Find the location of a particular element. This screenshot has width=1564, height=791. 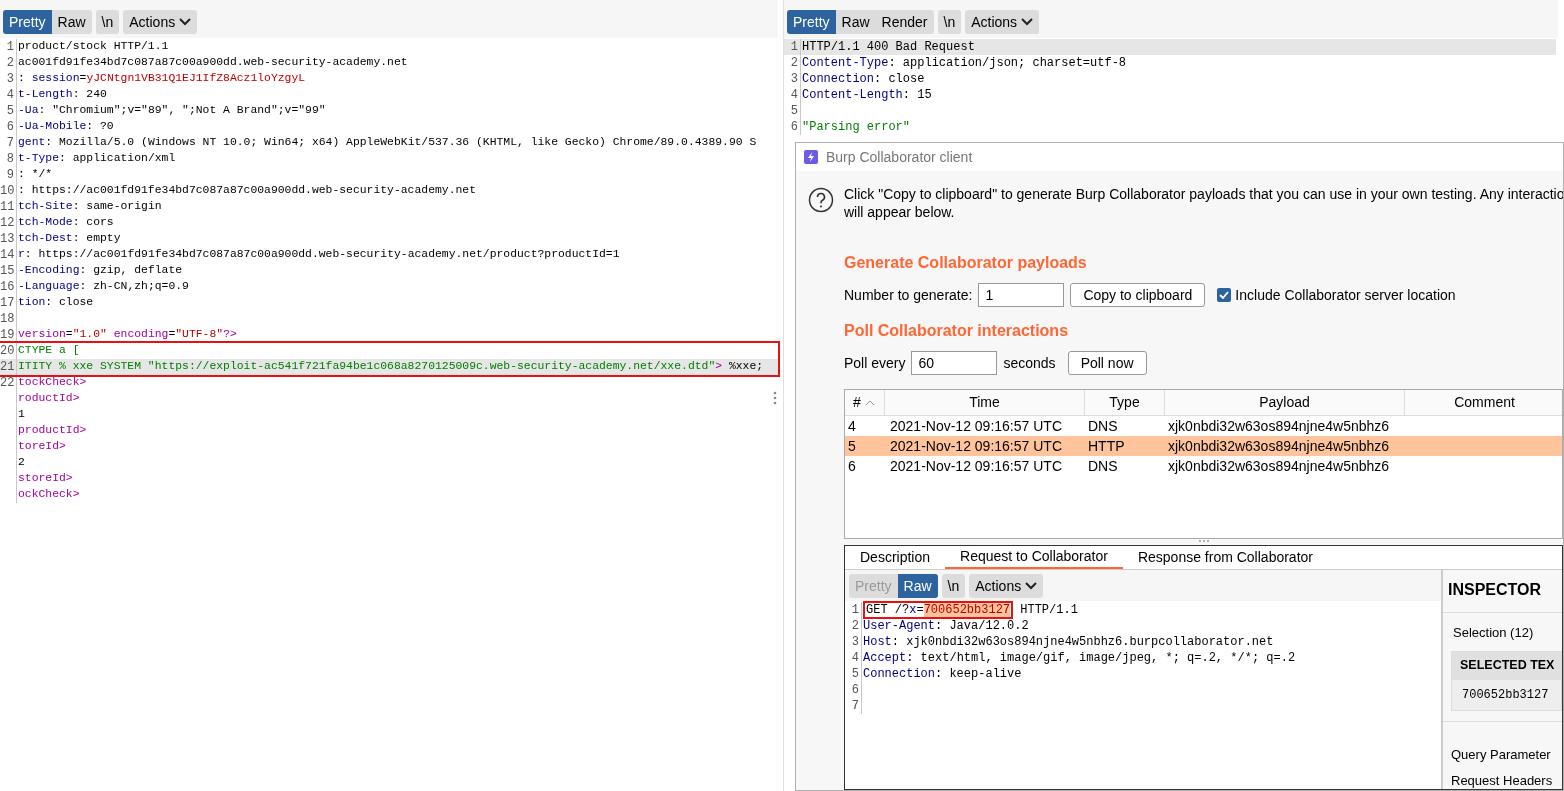

code-line: tch-Site: same-origin is located at coordinates (89, 207).